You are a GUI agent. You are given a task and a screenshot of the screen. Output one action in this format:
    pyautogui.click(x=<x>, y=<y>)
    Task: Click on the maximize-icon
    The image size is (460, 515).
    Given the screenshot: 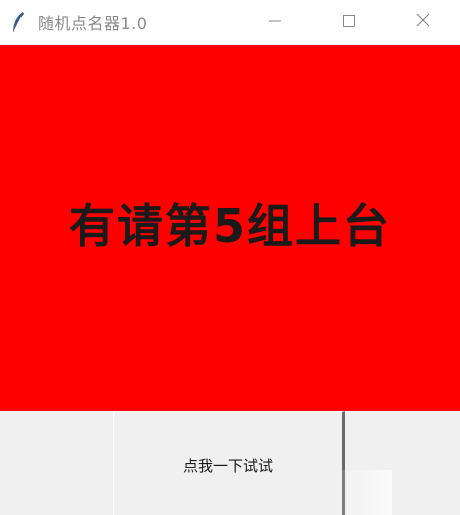 What is the action you would take?
    pyautogui.click(x=349, y=22)
    